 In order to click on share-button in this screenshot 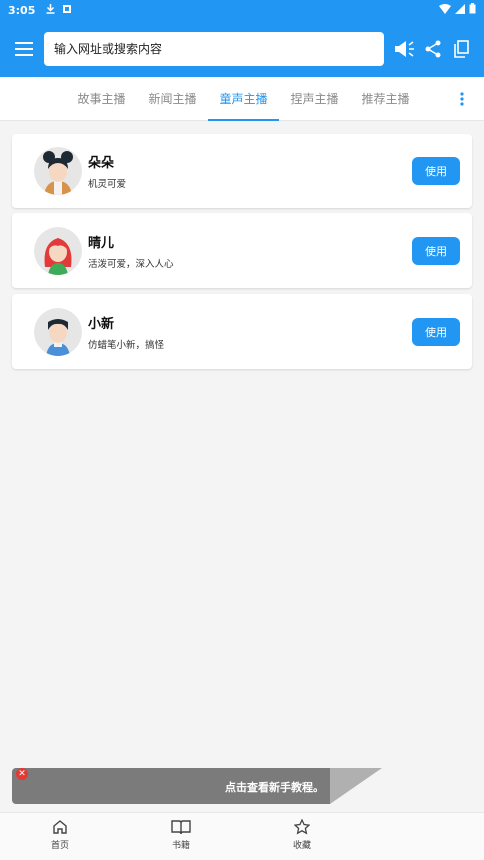, I will do `click(433, 49)`.